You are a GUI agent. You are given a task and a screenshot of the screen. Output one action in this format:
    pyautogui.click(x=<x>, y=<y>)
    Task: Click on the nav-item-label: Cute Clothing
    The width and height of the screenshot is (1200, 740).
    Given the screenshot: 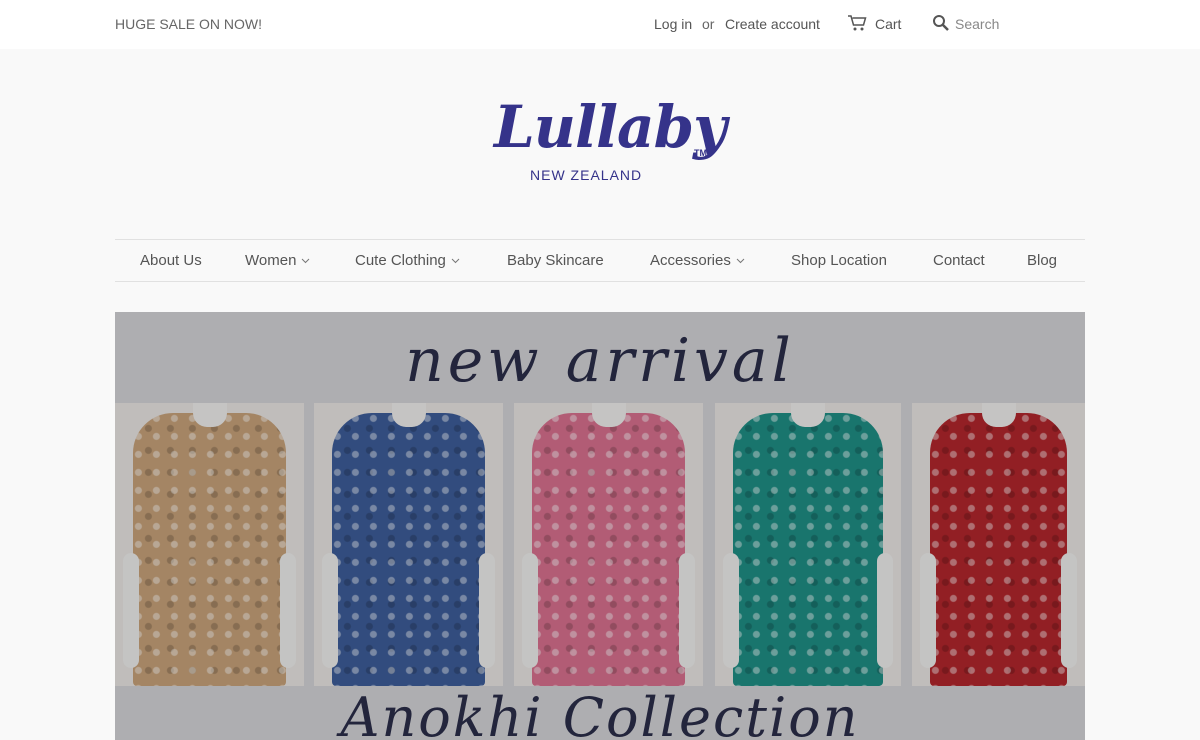 What is the action you would take?
    pyautogui.click(x=400, y=260)
    